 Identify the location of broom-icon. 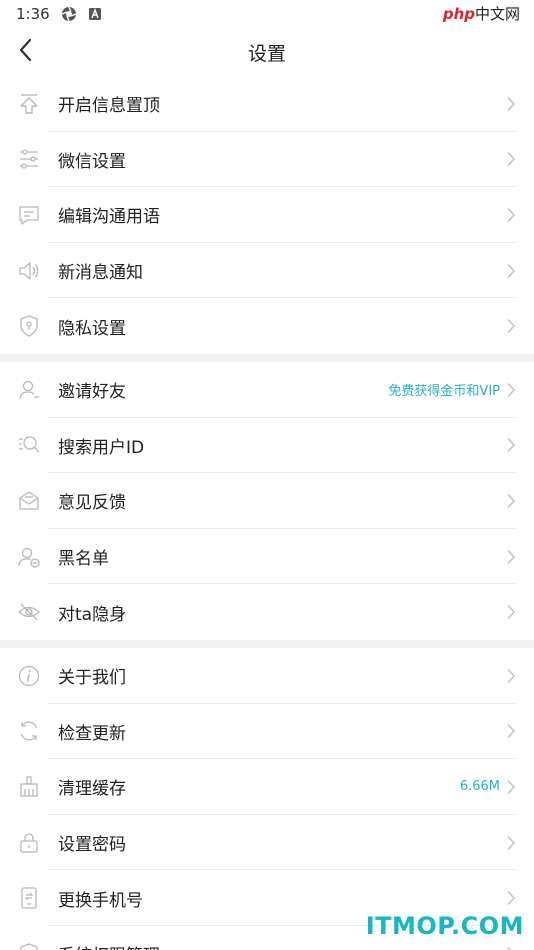
(29, 787).